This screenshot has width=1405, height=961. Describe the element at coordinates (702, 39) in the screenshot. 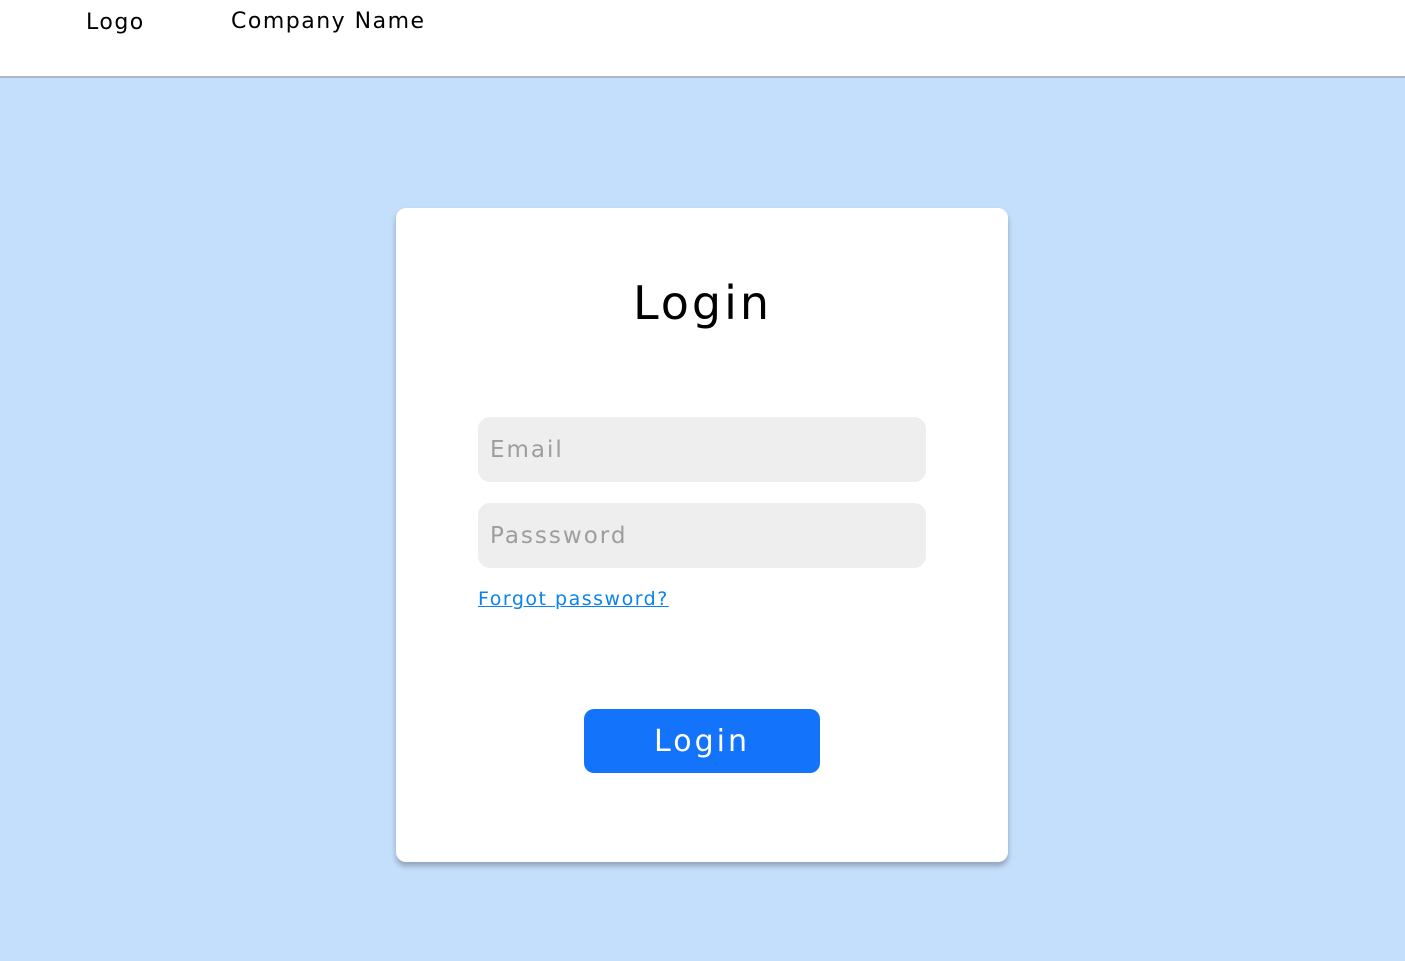

I see `top-navigation-bar: Logo Company Name` at that location.